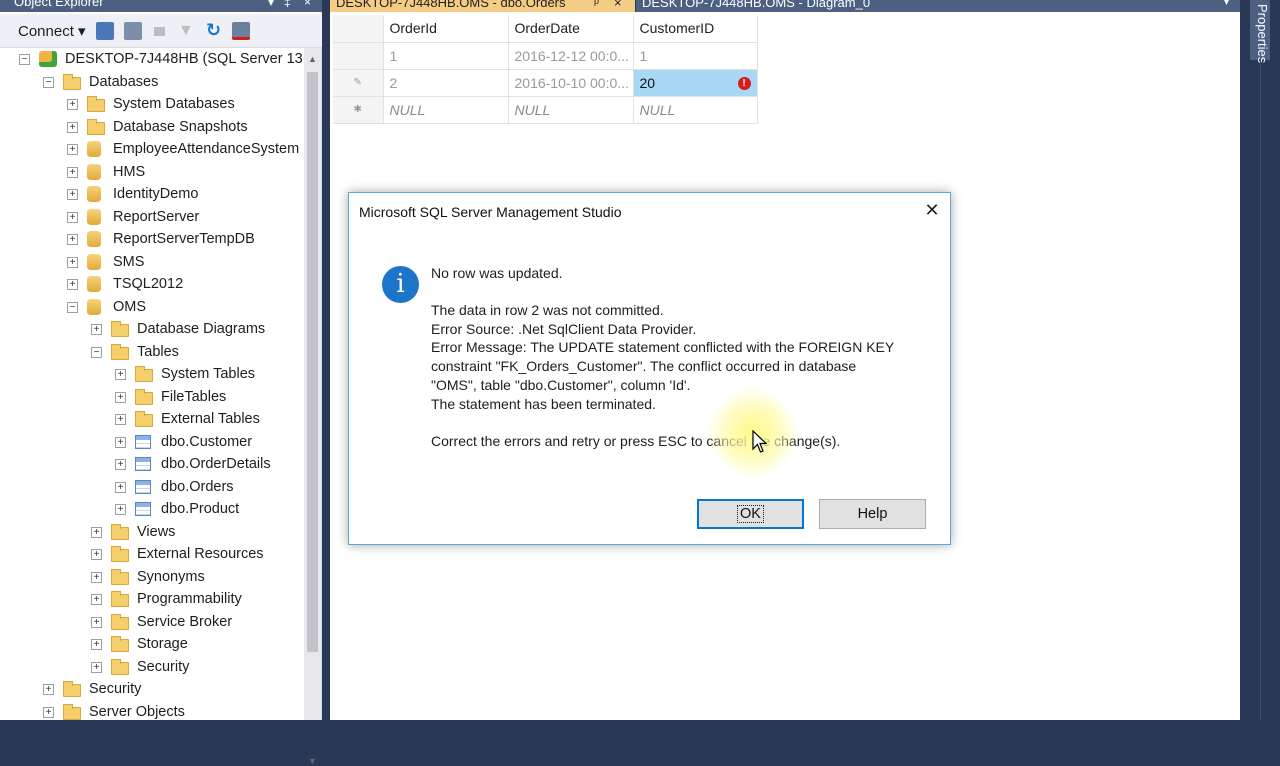 Image resolution: width=1280 pixels, height=766 pixels. I want to click on grid-header-row: OrderId OrderDate CustomerID, so click(545, 29).